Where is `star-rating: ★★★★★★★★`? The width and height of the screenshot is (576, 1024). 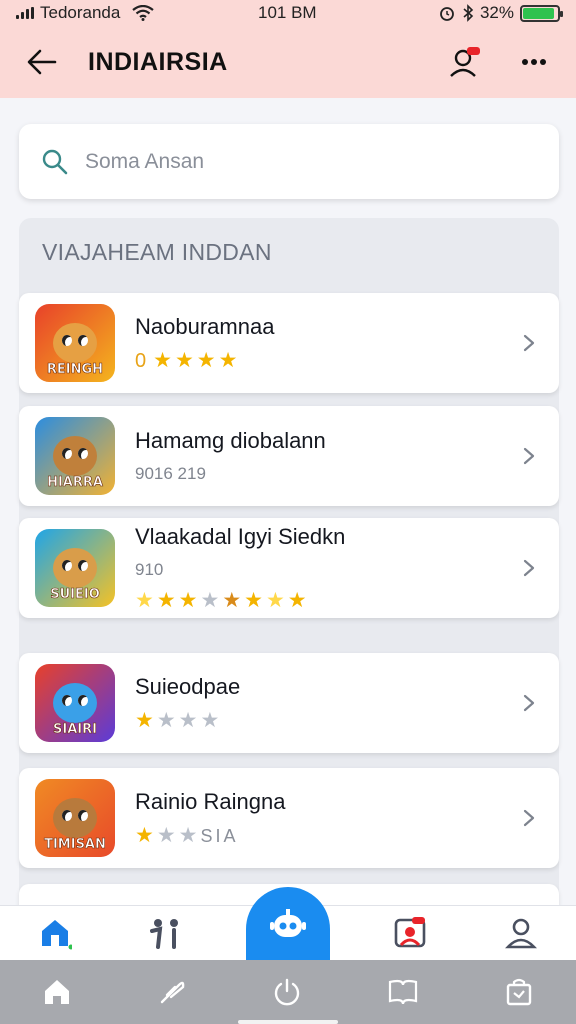 star-rating: ★★★★★★★★ is located at coordinates (327, 600).